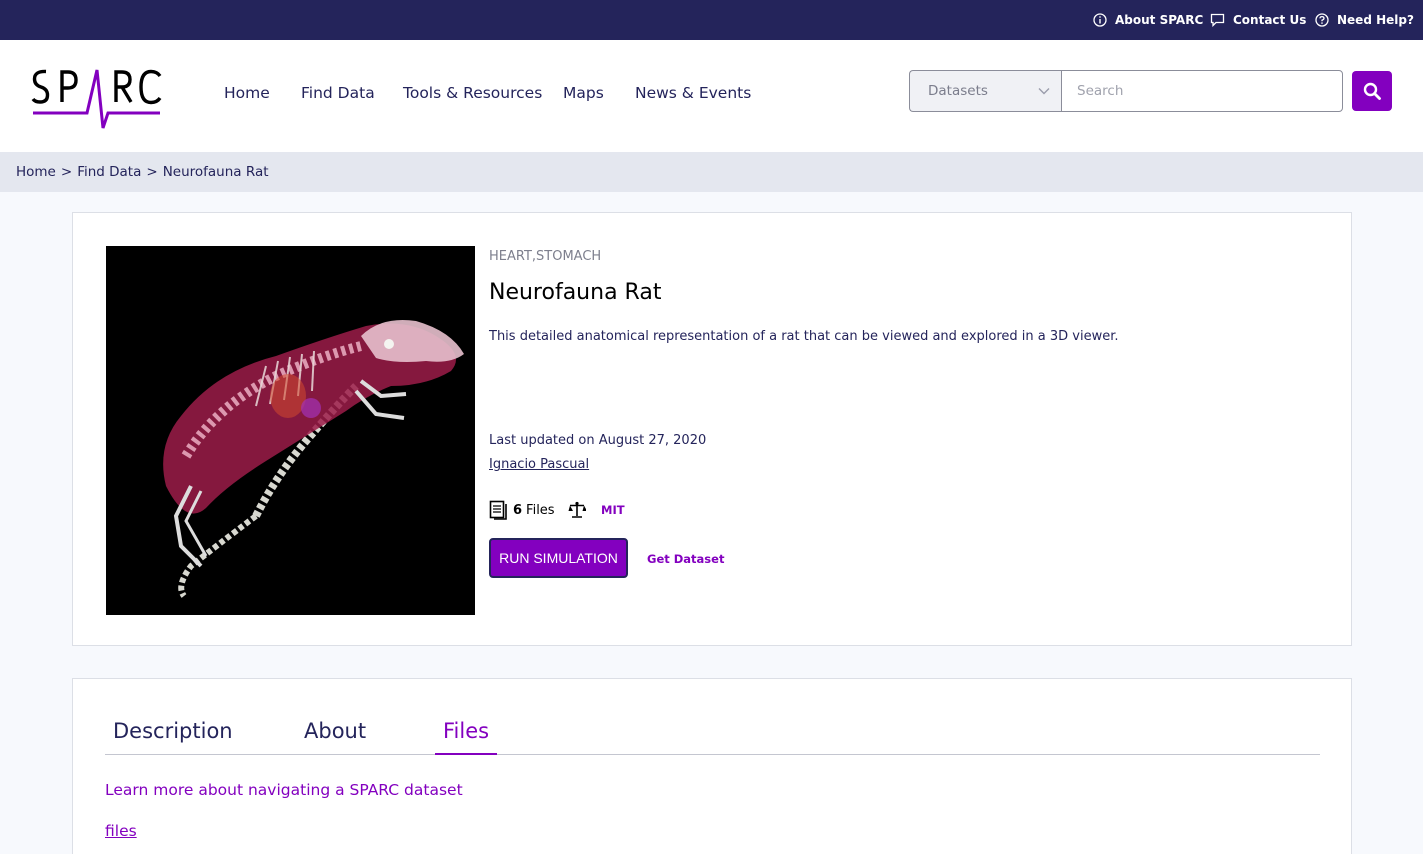 The height and width of the screenshot is (854, 1423). What do you see at coordinates (338, 93) in the screenshot?
I see `nav-find-data: Find Data` at bounding box center [338, 93].